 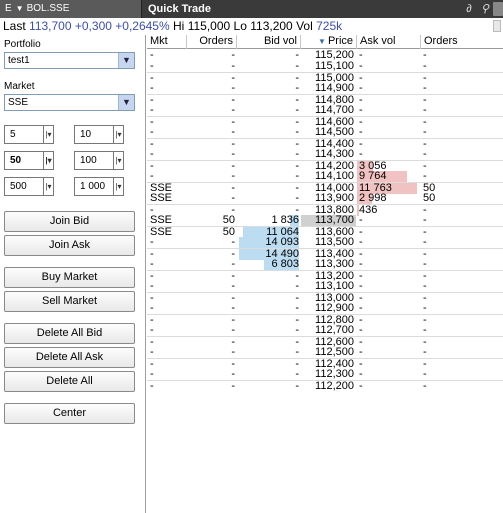 I want to click on cell-price: 114,900, so click(x=328, y=88).